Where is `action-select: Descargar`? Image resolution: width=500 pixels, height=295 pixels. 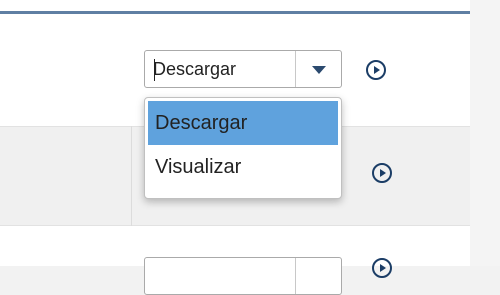
action-select: Descargar is located at coordinates (243, 69).